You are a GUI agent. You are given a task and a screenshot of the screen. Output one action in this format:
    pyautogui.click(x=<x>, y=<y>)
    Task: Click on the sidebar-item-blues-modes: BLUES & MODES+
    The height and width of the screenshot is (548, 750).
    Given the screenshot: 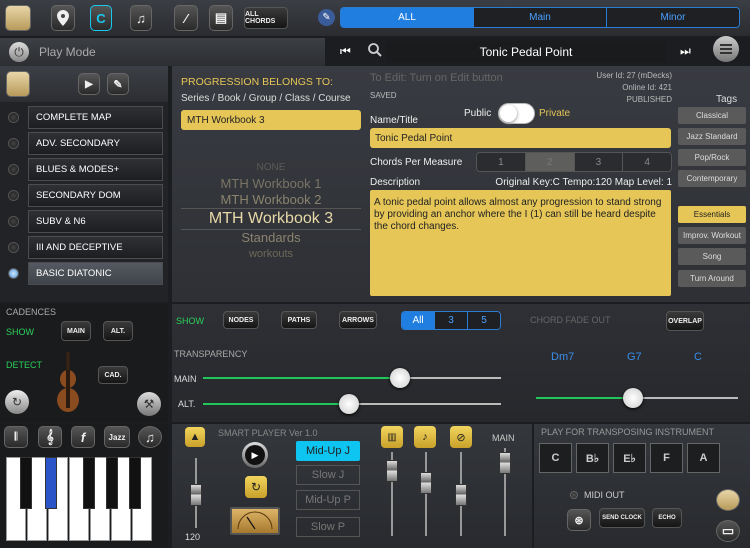 What is the action you would take?
    pyautogui.click(x=84, y=169)
    